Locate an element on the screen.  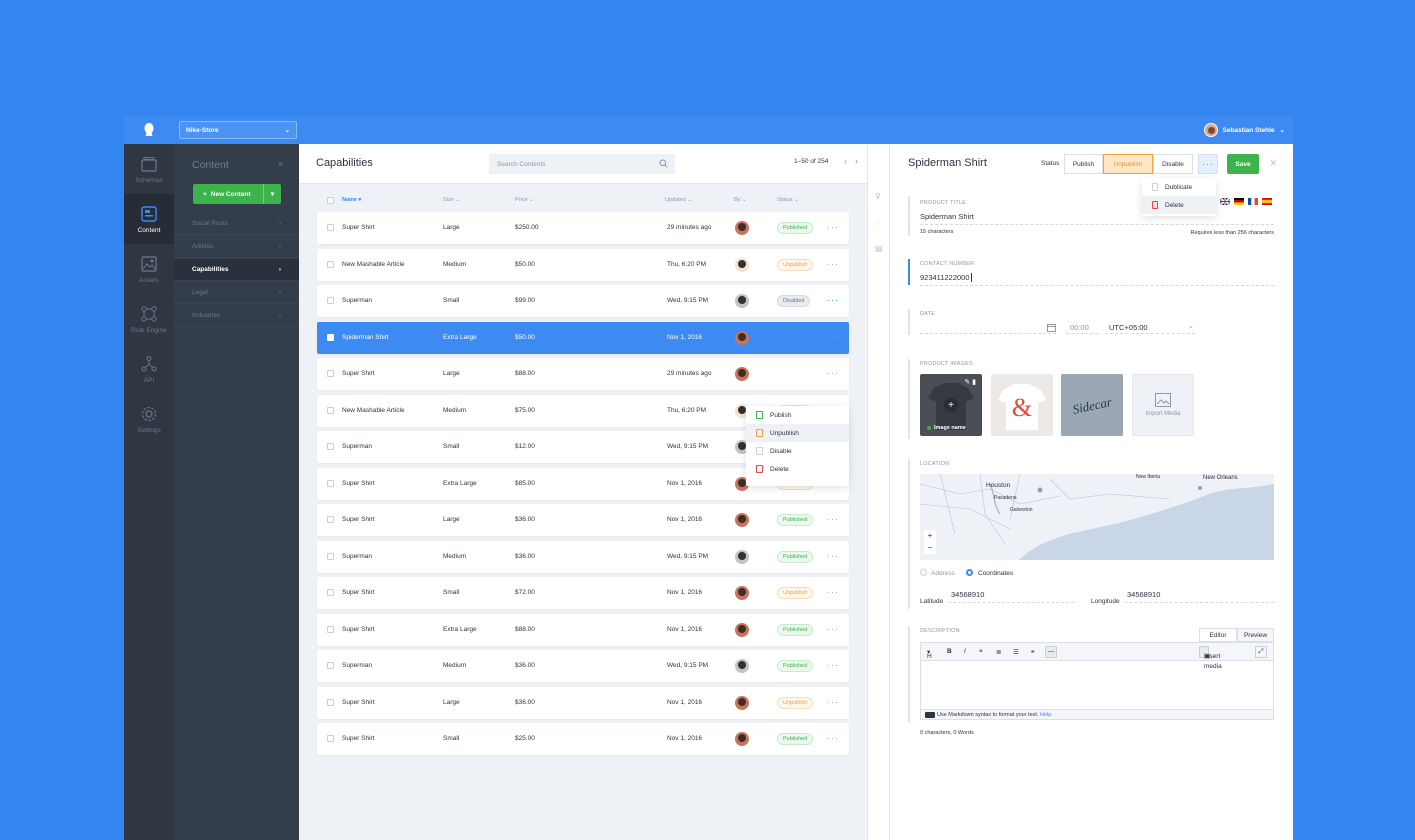
next-page-icon: › is located at coordinates (856, 161).